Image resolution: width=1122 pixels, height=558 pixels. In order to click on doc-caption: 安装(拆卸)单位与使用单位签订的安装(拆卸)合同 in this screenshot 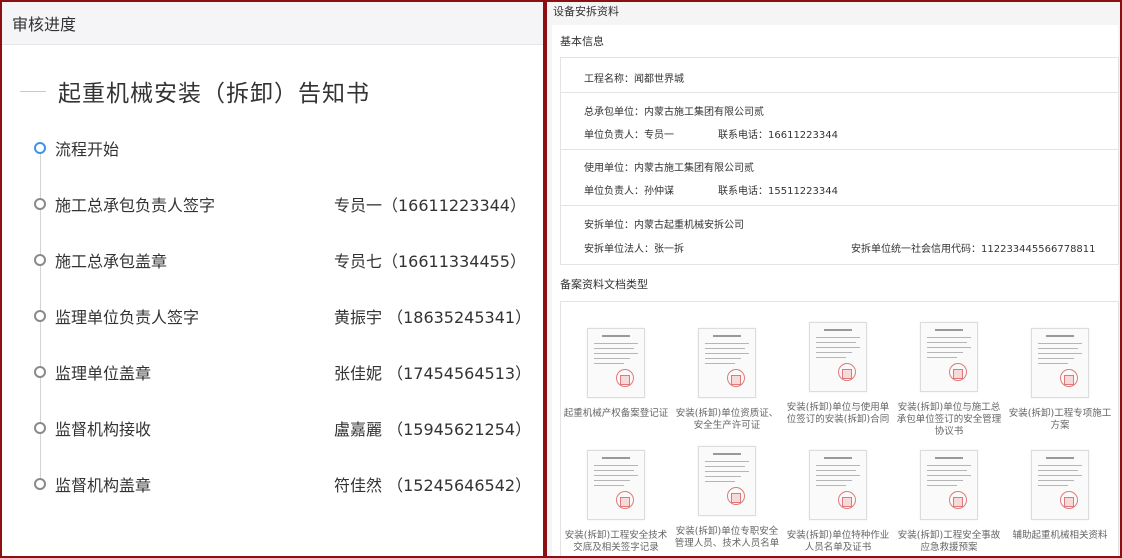, I will do `click(838, 413)`.